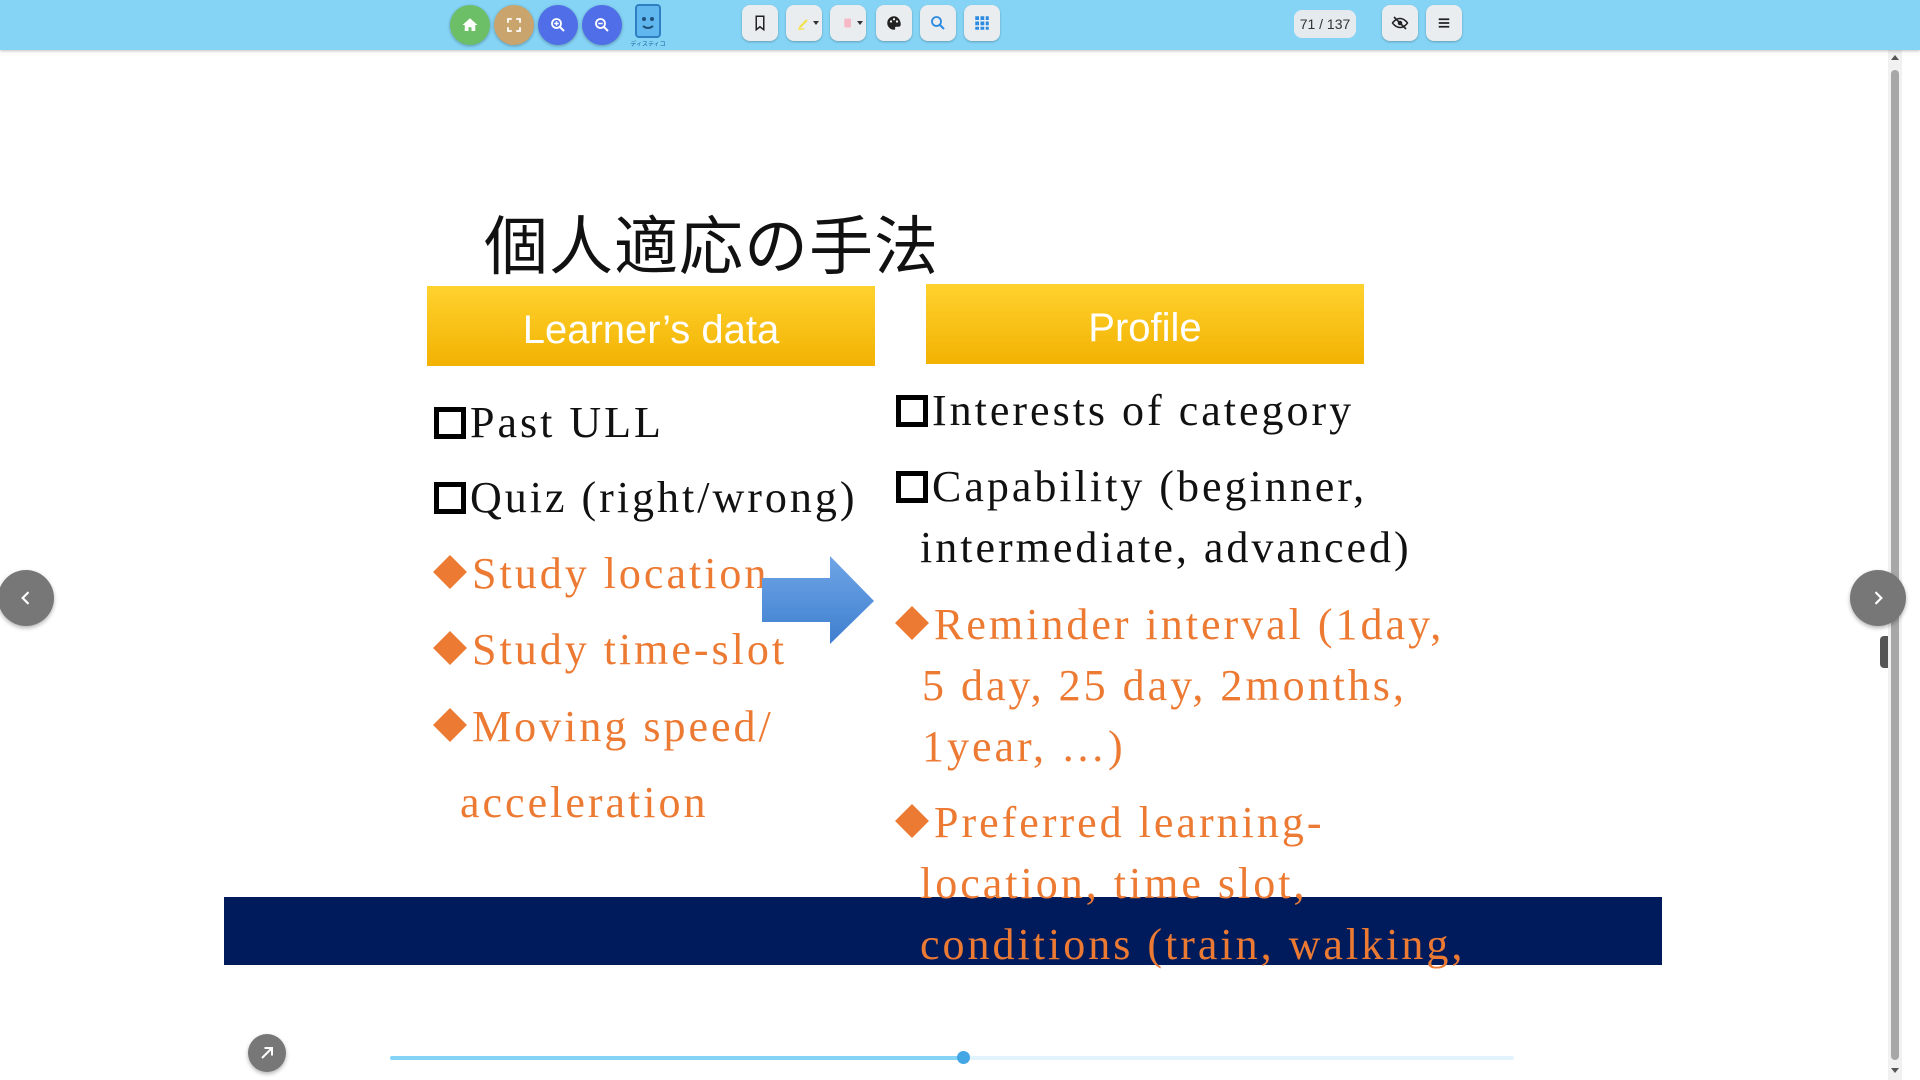 The image size is (1920, 1080). I want to click on list-item-study-location: Study location, so click(601, 573).